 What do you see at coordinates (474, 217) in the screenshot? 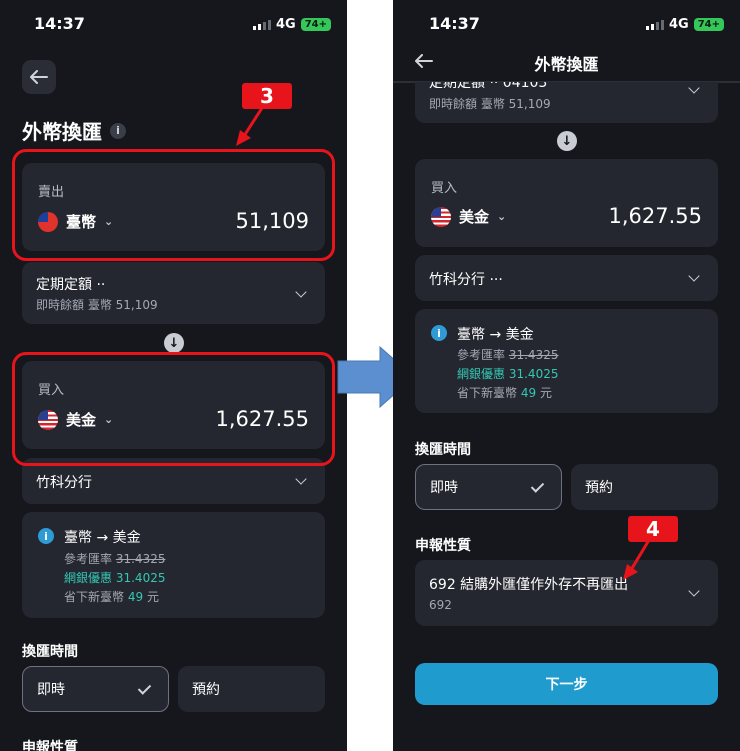
I see `buy-currency: 美金` at bounding box center [474, 217].